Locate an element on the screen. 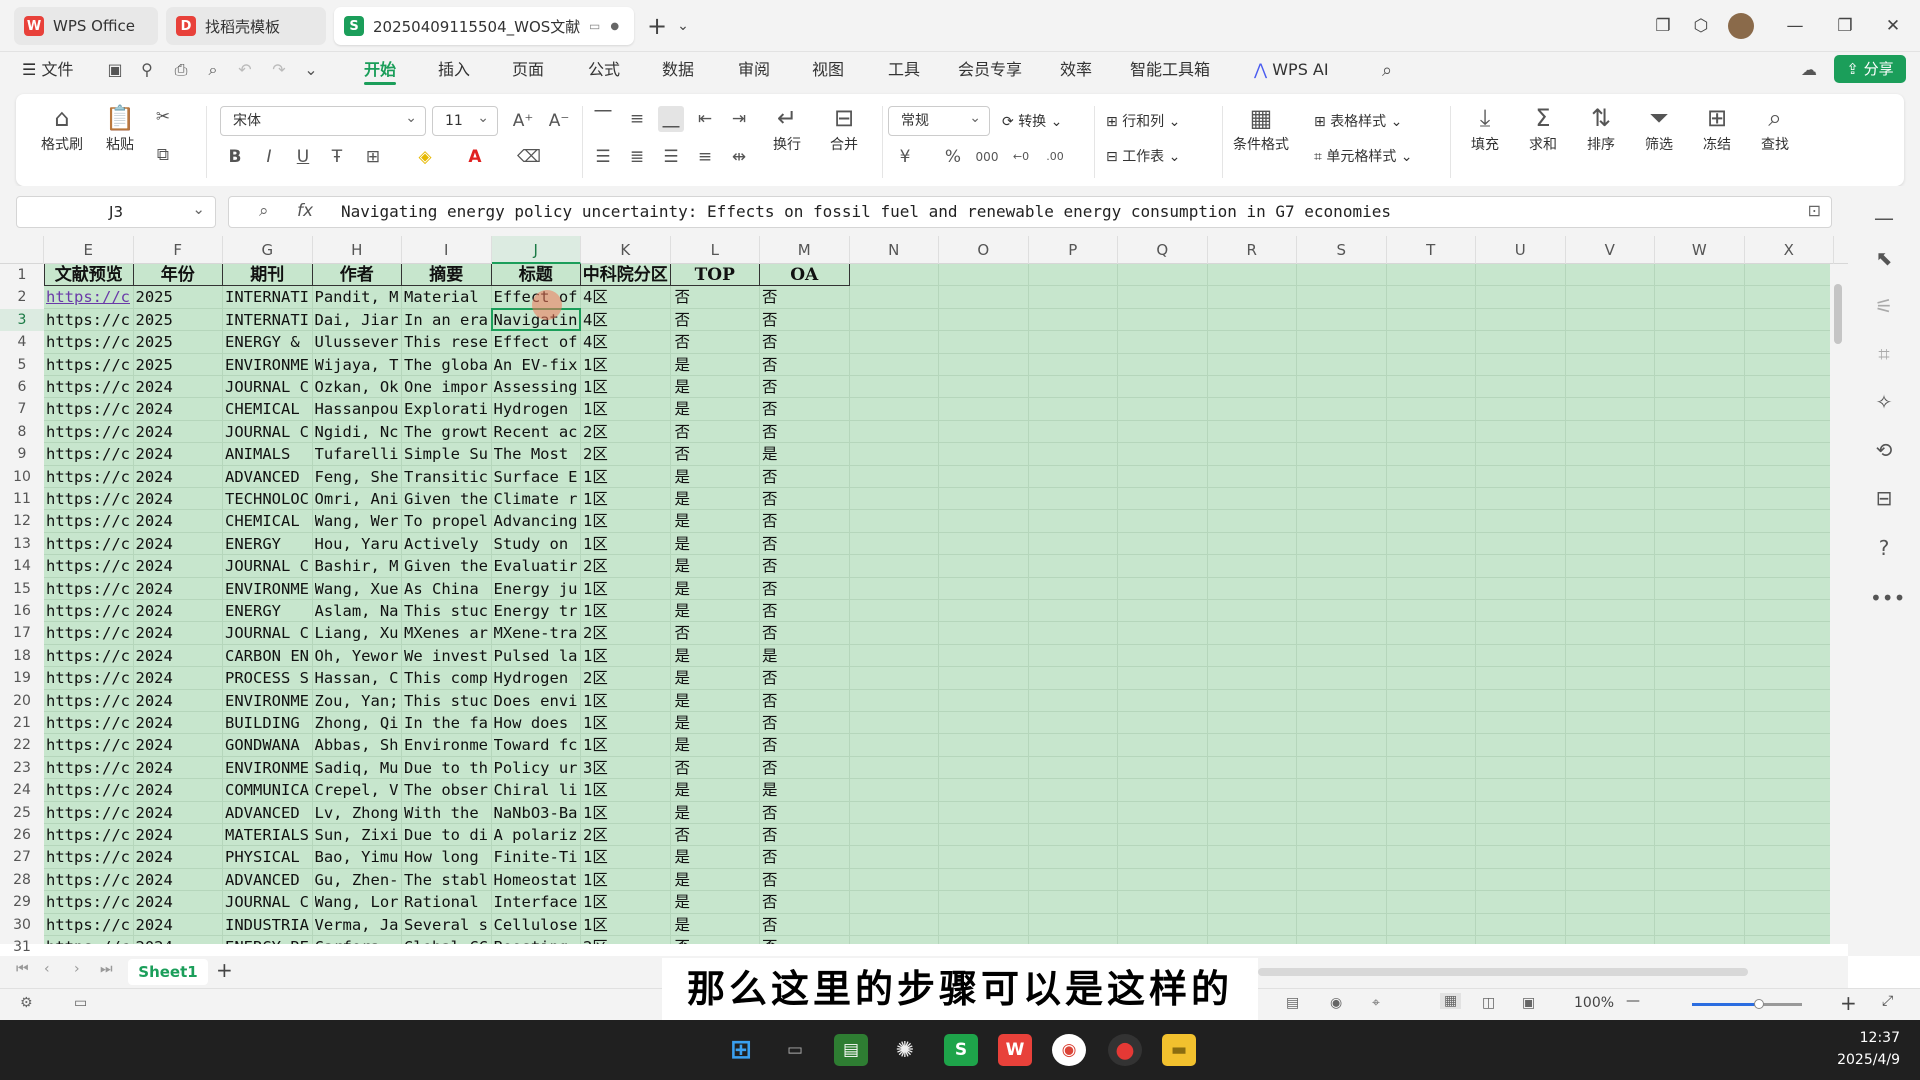 The height and width of the screenshot is (1080, 1920). cell: Given the is located at coordinates (448, 499).